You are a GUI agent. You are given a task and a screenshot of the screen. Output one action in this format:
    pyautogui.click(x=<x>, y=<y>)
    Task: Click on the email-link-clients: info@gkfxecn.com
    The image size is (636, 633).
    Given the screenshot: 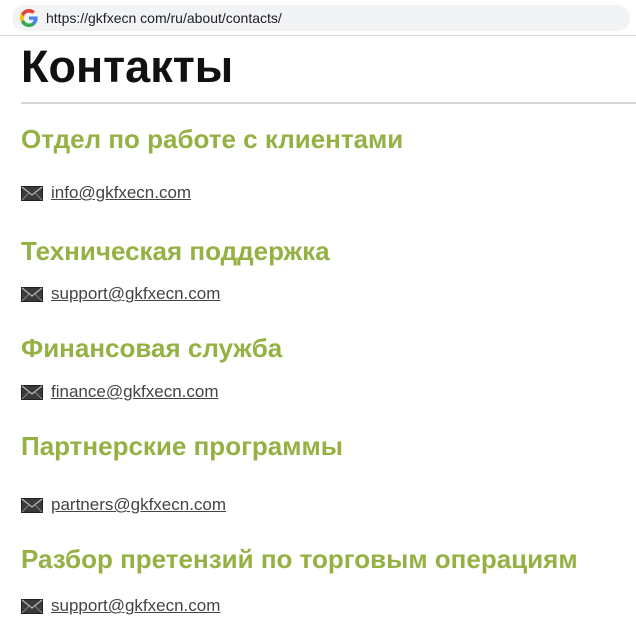 What is the action you would take?
    pyautogui.click(x=121, y=193)
    